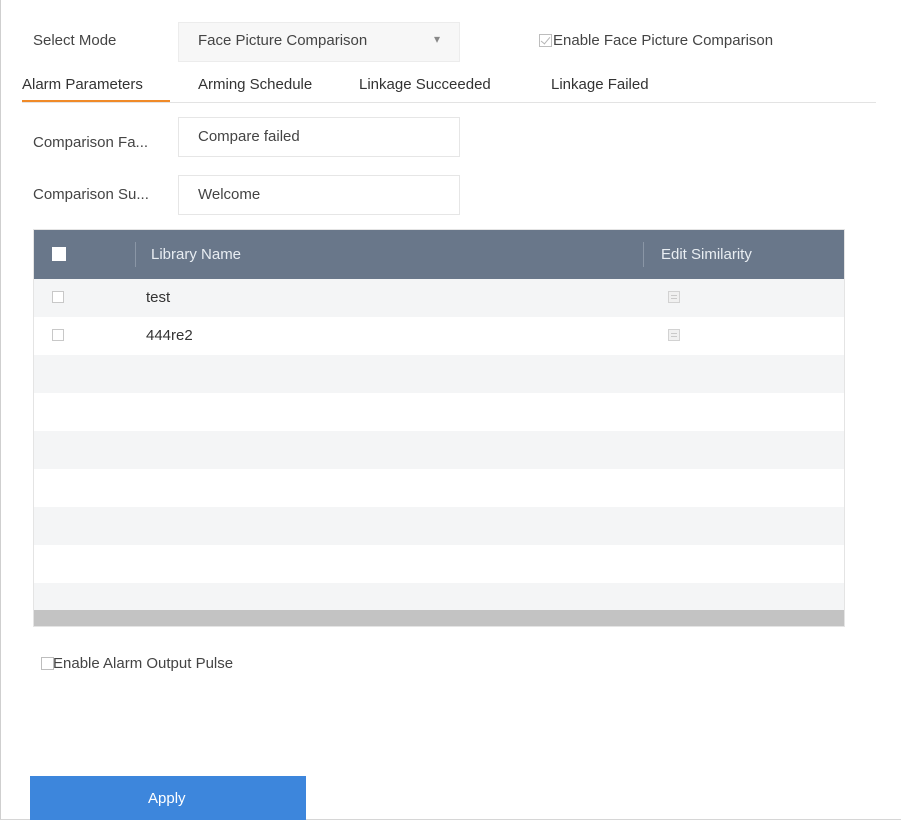 This screenshot has height=821, width=902. I want to click on select-mode-dropdown: Face Picture Comparison ▾, so click(319, 42).